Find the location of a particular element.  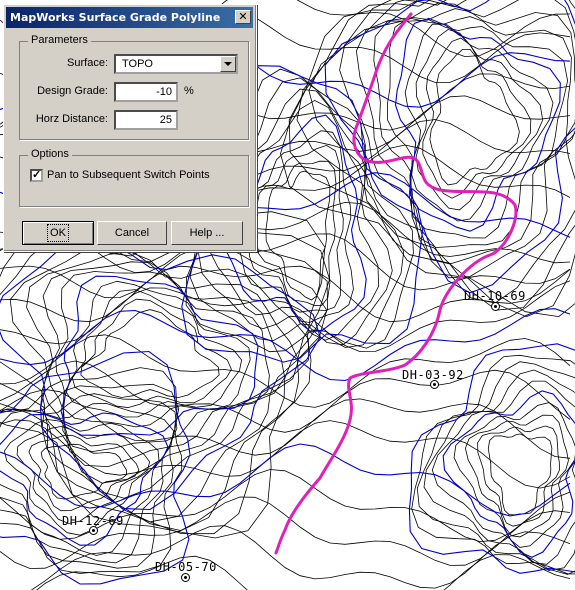

dialog-titlebar: MapWorks Surface Grade Polyline ✕ is located at coordinates (129, 17).